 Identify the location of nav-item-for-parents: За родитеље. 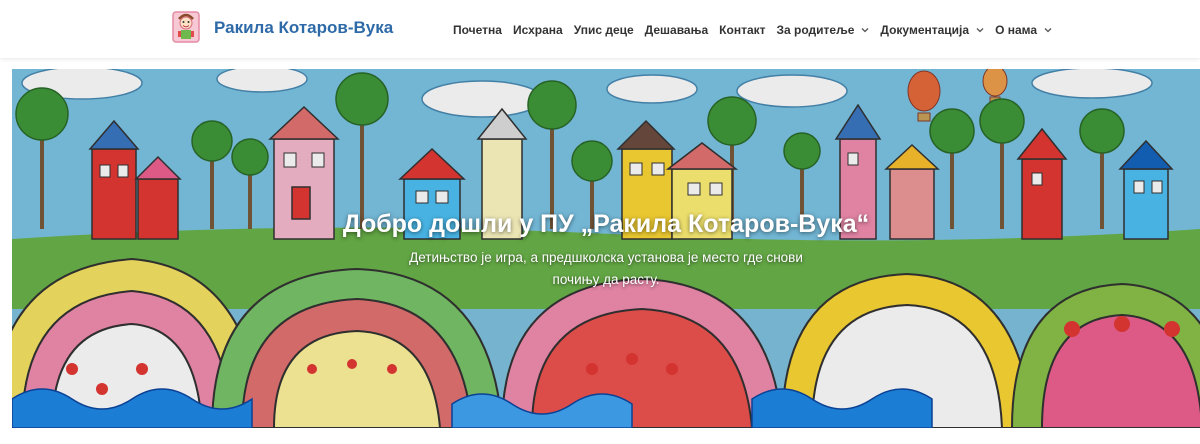
(823, 30).